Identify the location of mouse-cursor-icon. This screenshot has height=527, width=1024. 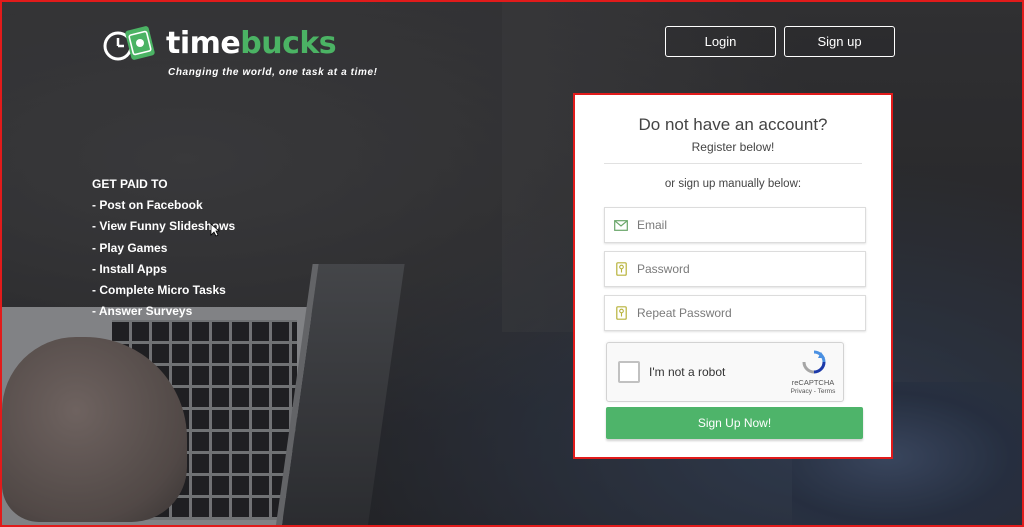
(215, 230).